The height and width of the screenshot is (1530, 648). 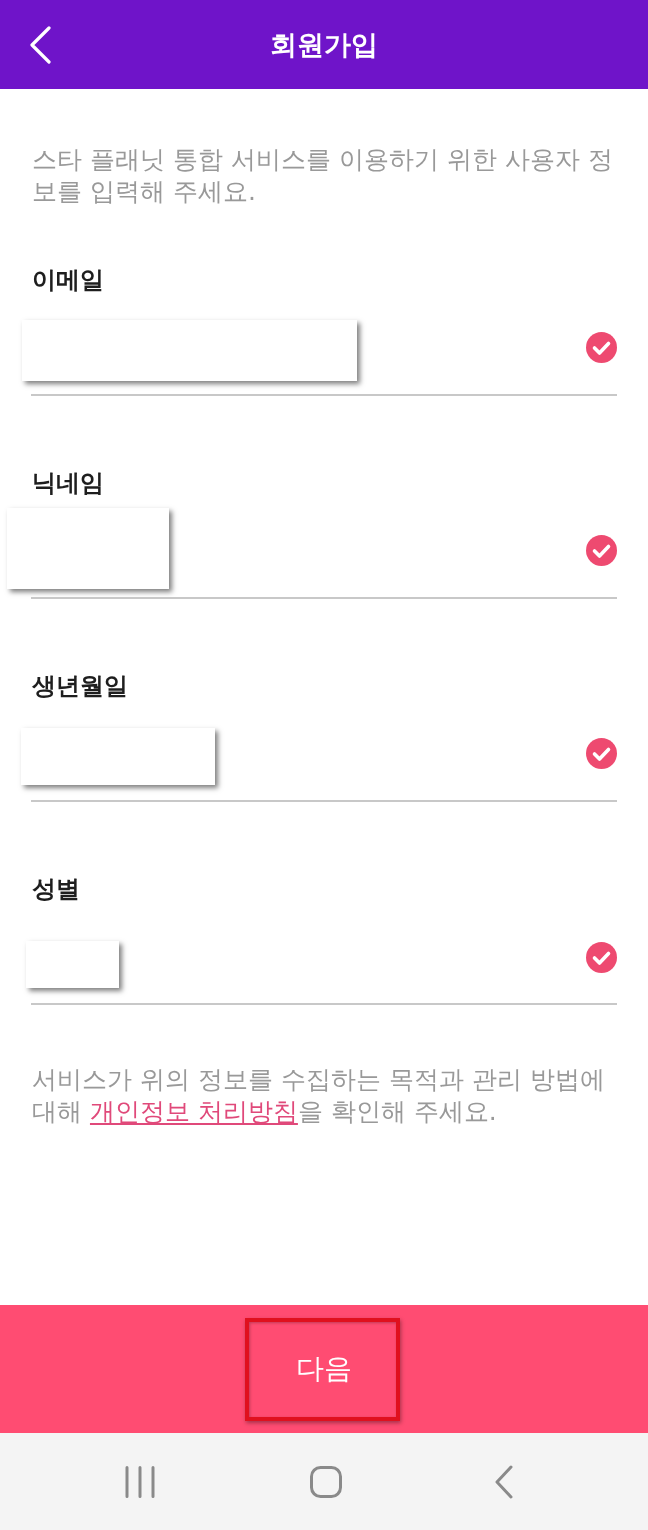 What do you see at coordinates (68, 280) in the screenshot?
I see `field-label: 이메일` at bounding box center [68, 280].